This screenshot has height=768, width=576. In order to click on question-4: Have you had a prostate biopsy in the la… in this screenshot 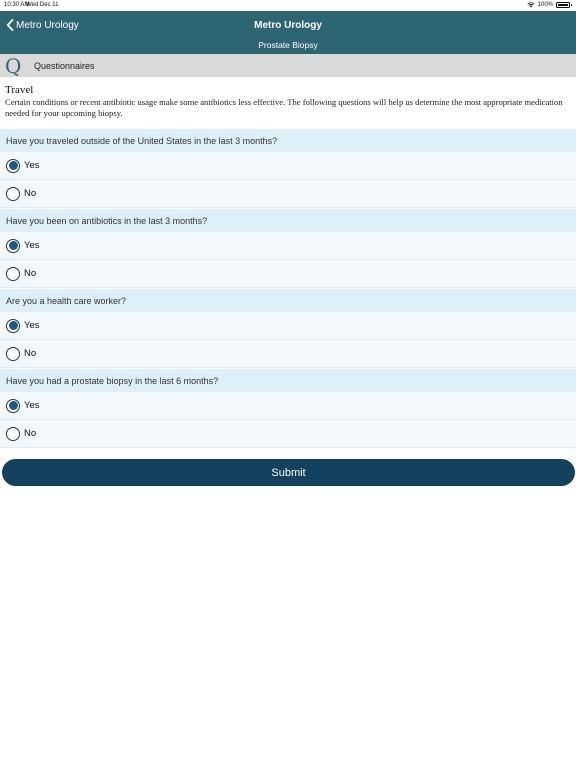, I will do `click(288, 380)`.